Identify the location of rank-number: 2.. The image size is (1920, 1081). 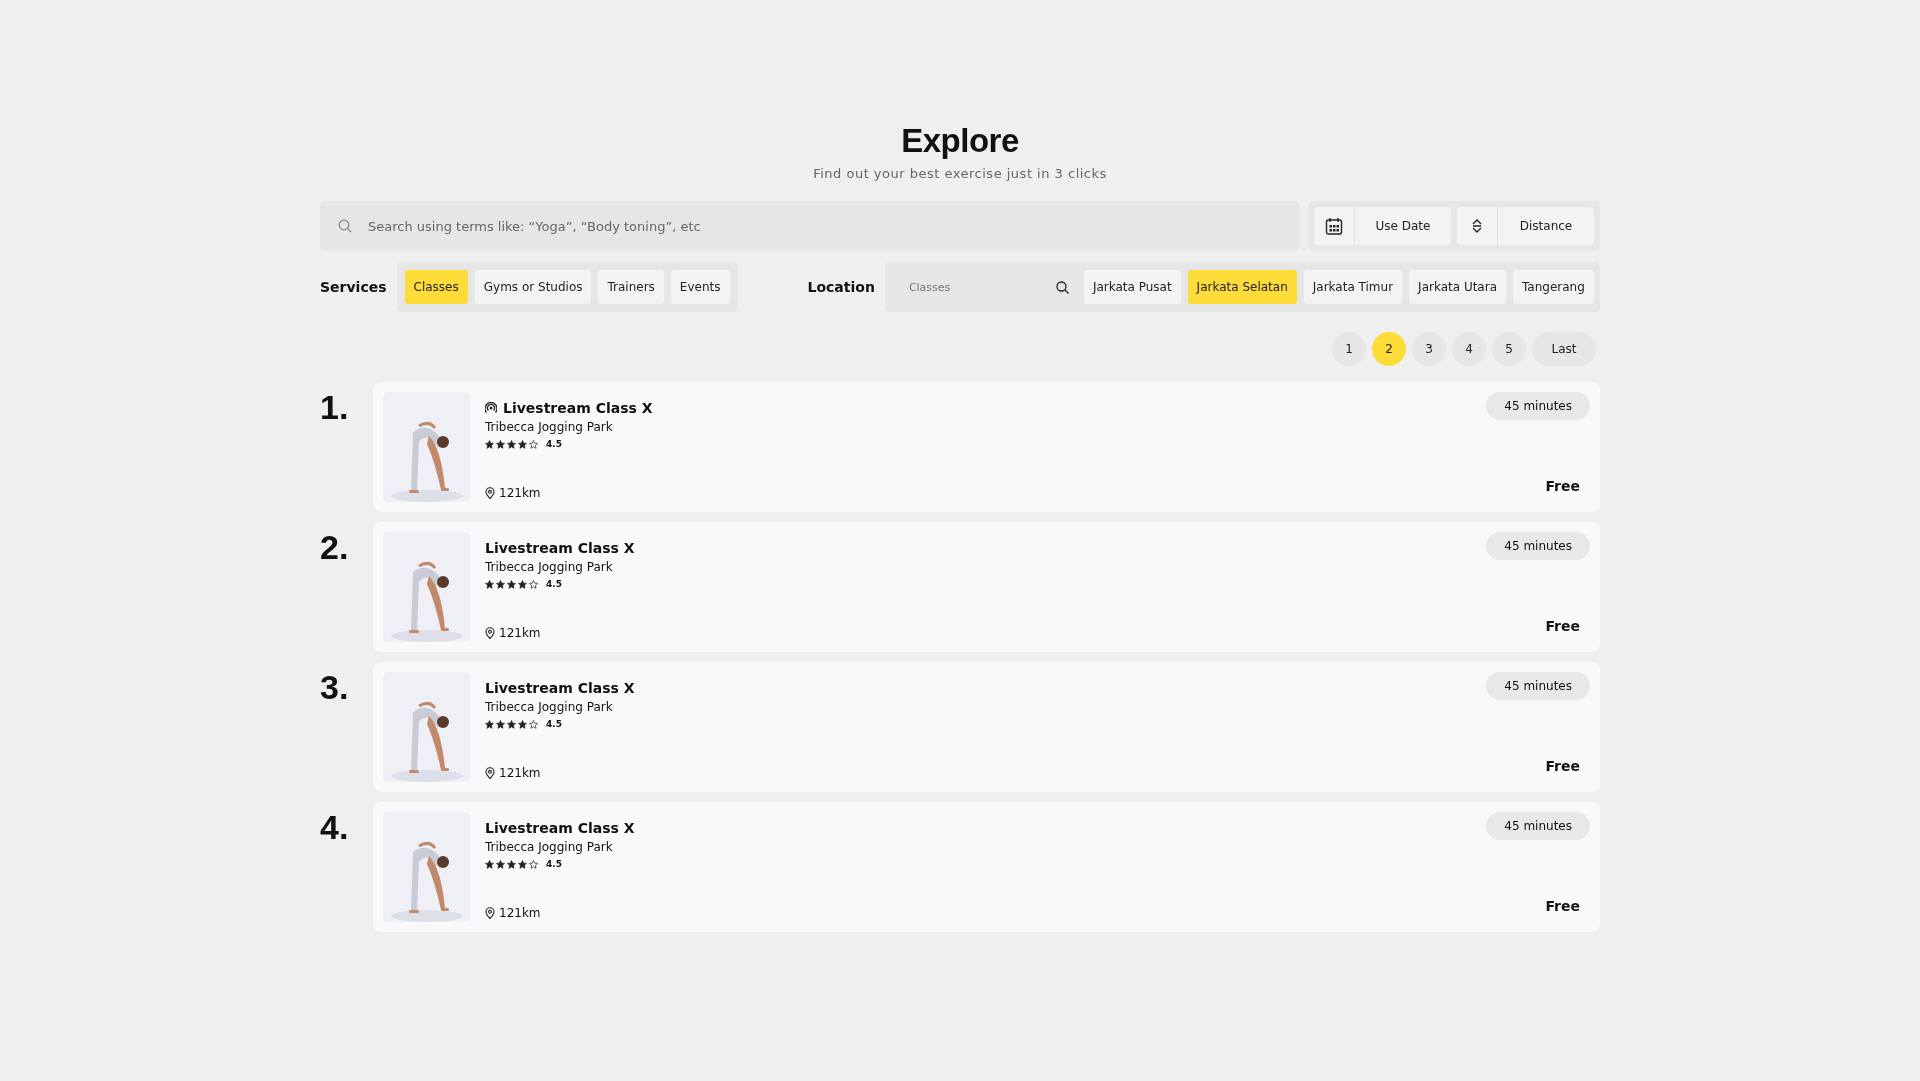
(335, 547).